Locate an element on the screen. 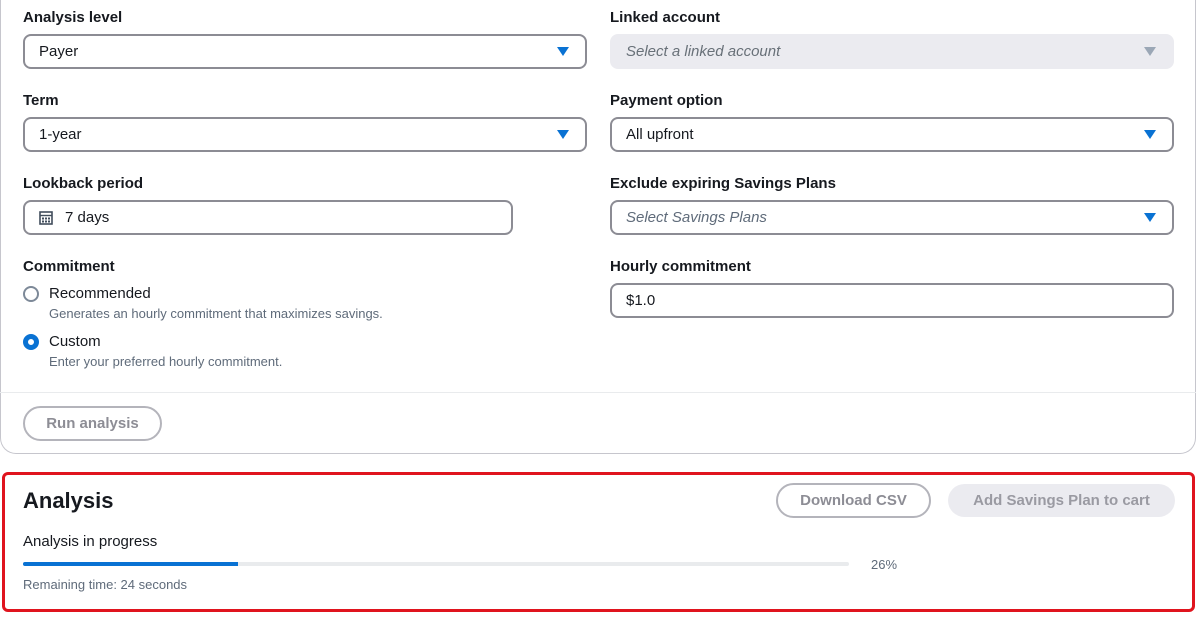 Image resolution: width=1200 pixels, height=619 pixels. exclude-expiring-label: Exclude expiring Savings Plans is located at coordinates (723, 183).